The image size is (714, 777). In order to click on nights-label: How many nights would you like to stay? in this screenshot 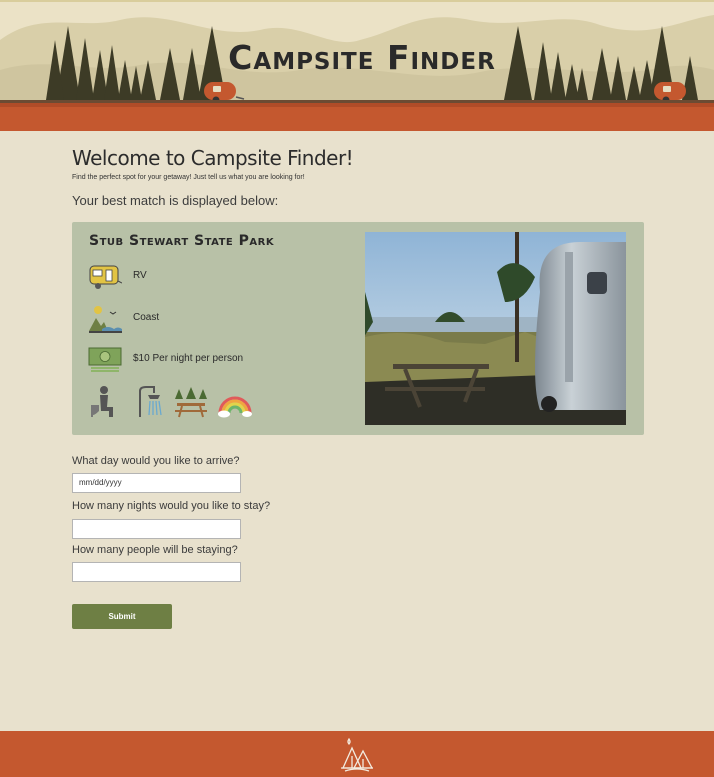, I will do `click(171, 506)`.